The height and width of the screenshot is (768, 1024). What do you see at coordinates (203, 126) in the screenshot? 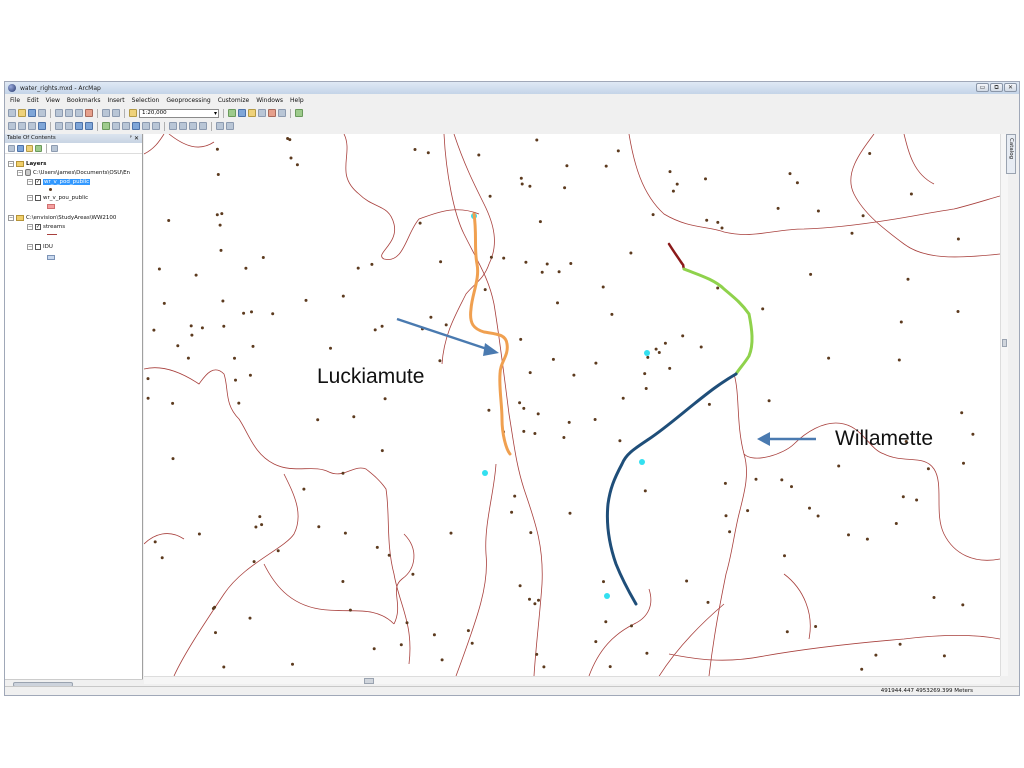
I see `time-slider-icon` at bounding box center [203, 126].